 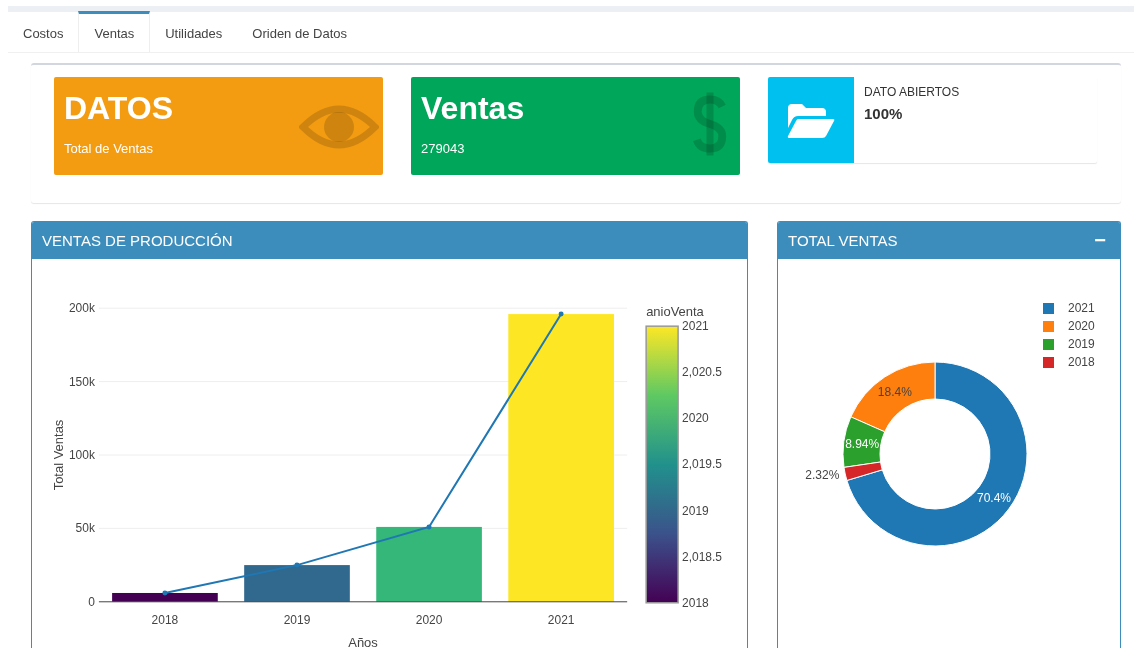 I want to click on axis-label: 0, so click(x=91, y=601).